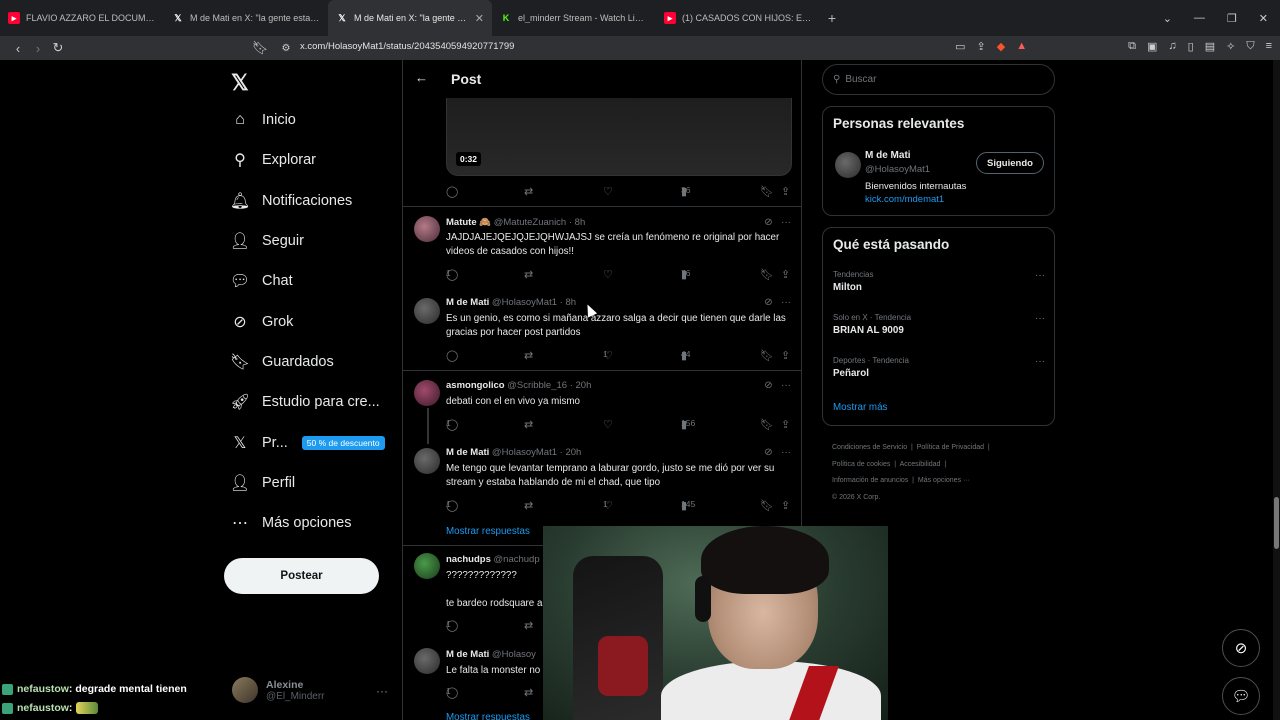 This screenshot has width=1280, height=720. What do you see at coordinates (306, 281) in the screenshot?
I see `sidebar-item-chat: 💬︎ Chat` at bounding box center [306, 281].